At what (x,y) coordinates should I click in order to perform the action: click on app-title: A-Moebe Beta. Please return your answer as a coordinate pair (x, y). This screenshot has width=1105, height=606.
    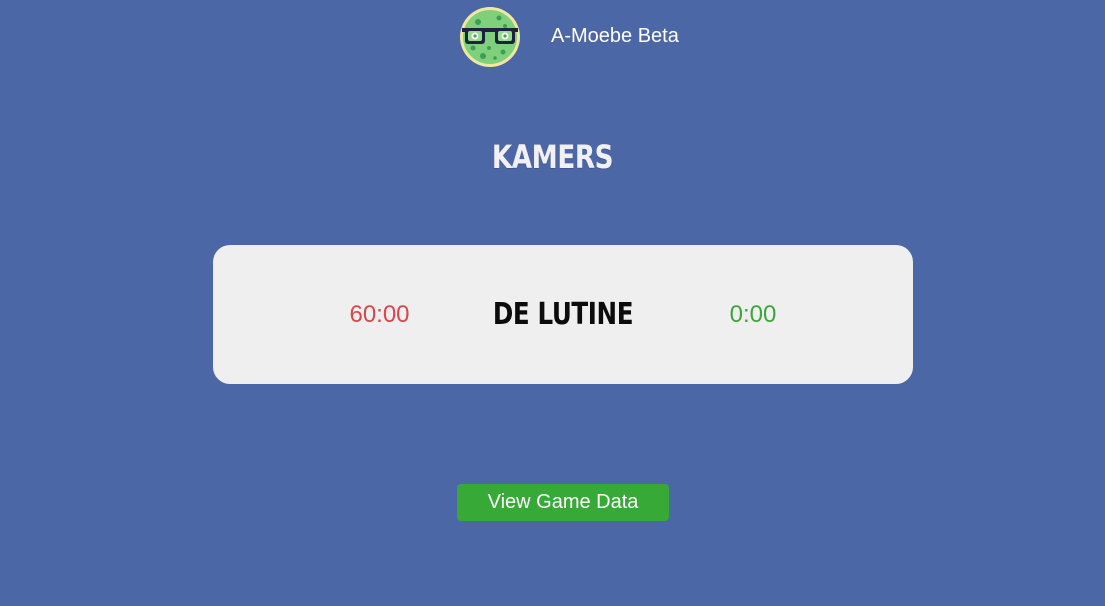
    Looking at the image, I should click on (615, 36).